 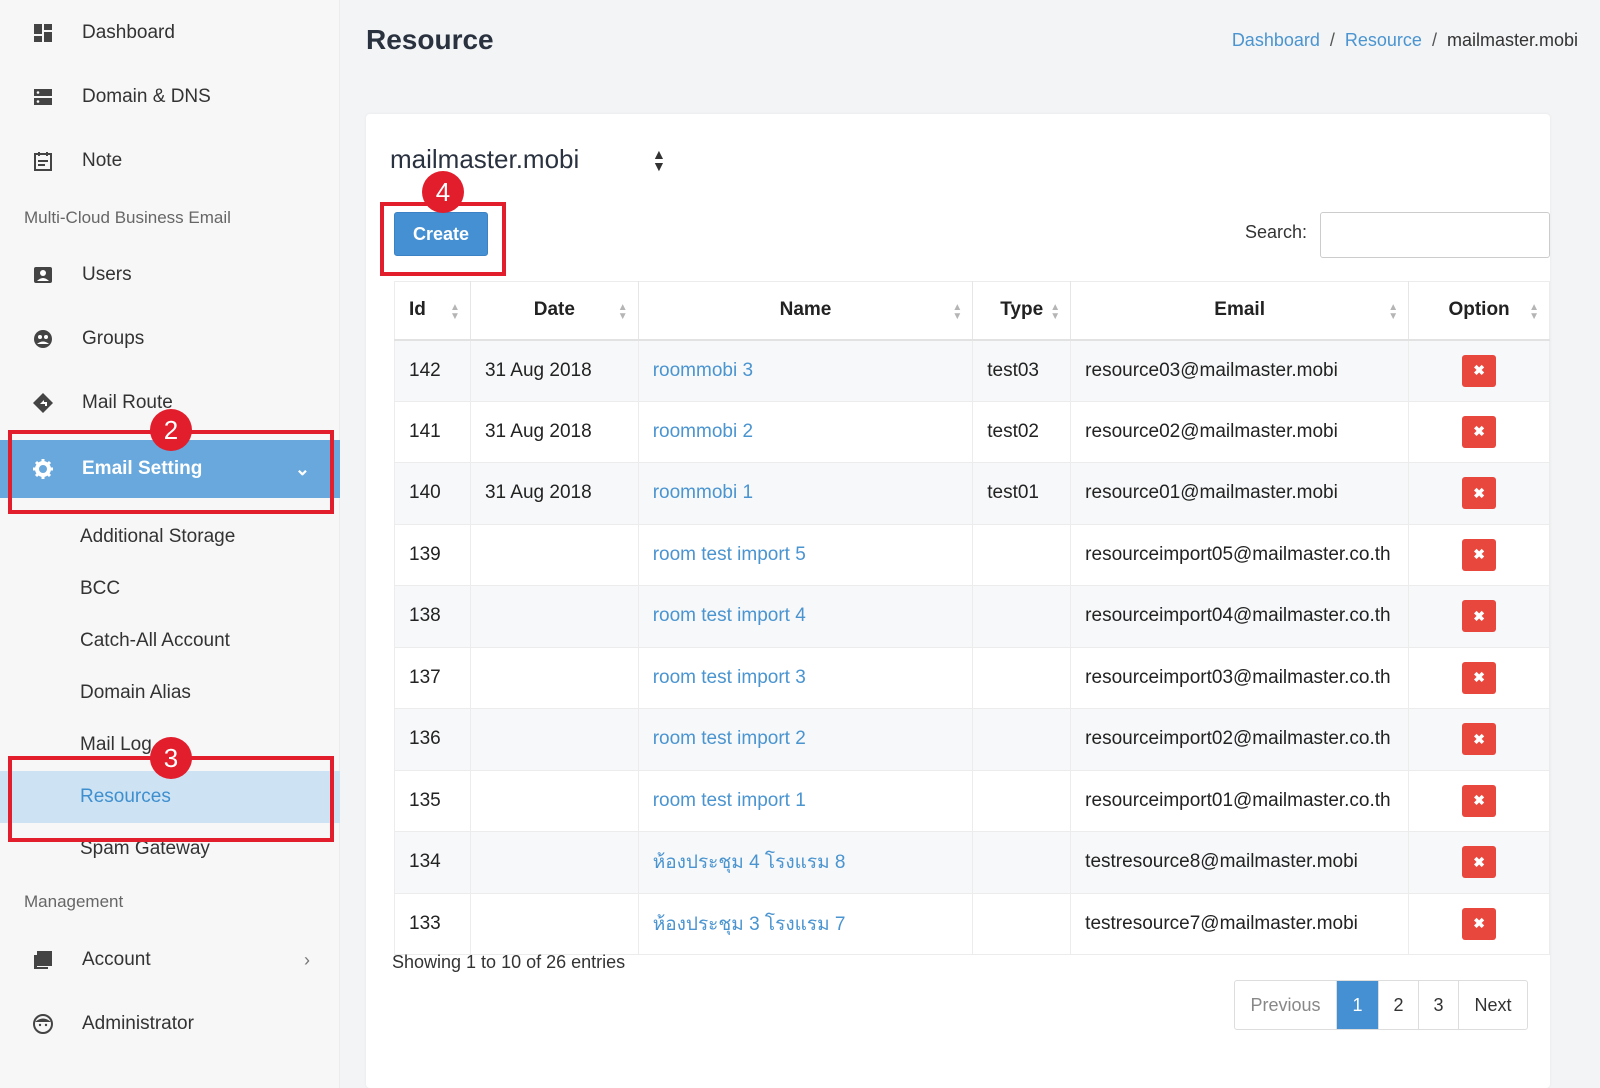 I want to click on cell-name-link: room test import 1, so click(x=806, y=801).